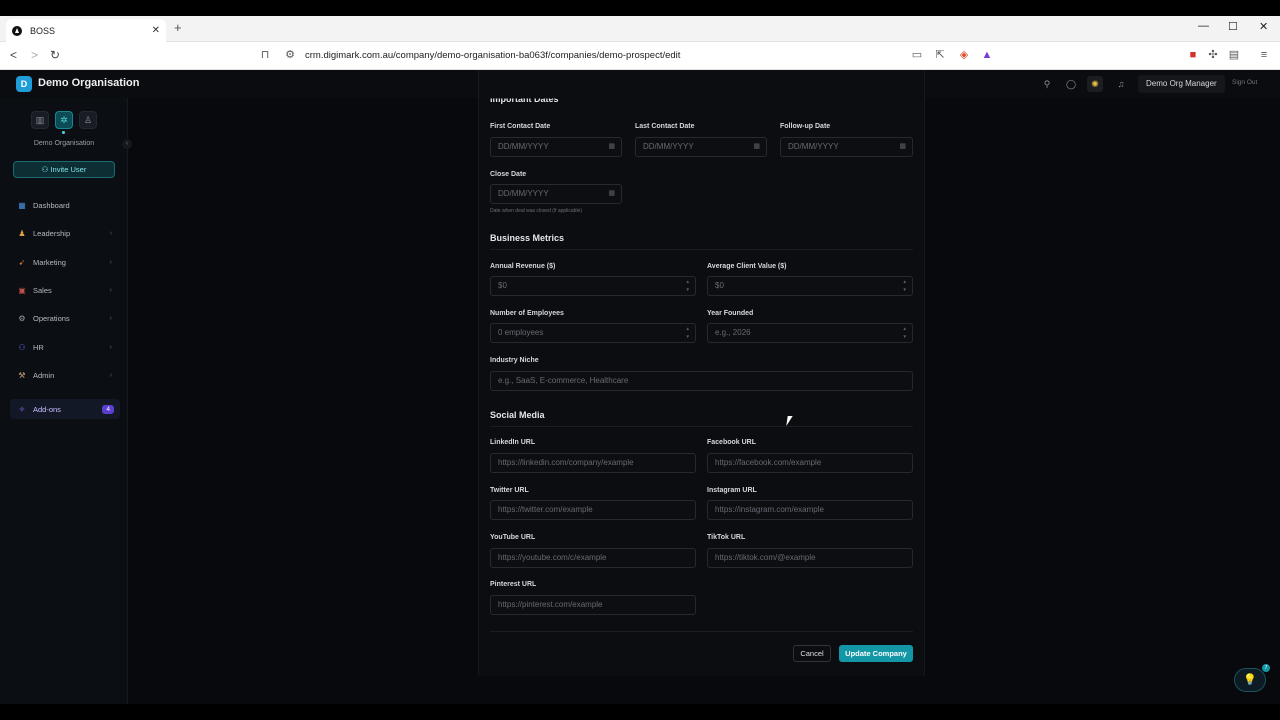  What do you see at coordinates (13, 55) in the screenshot?
I see `back-icon: <` at bounding box center [13, 55].